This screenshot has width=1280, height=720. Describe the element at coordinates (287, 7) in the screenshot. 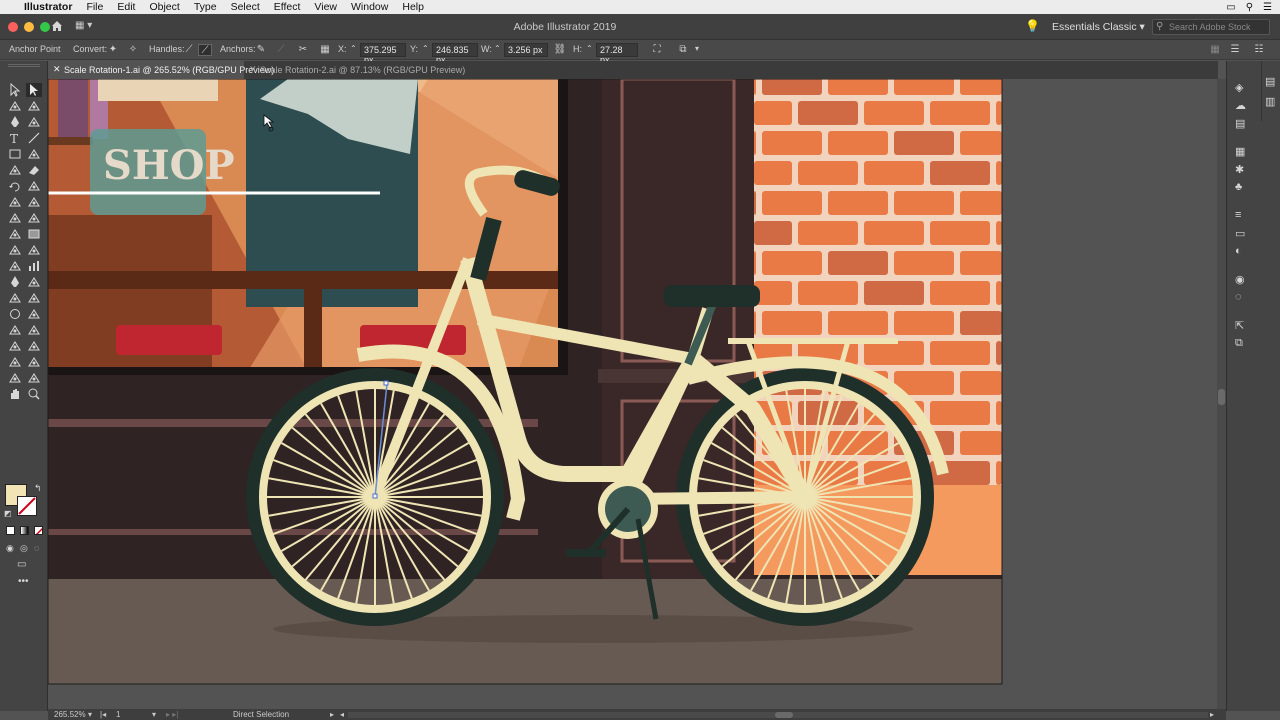

I see `menu-effect: Effect` at that location.